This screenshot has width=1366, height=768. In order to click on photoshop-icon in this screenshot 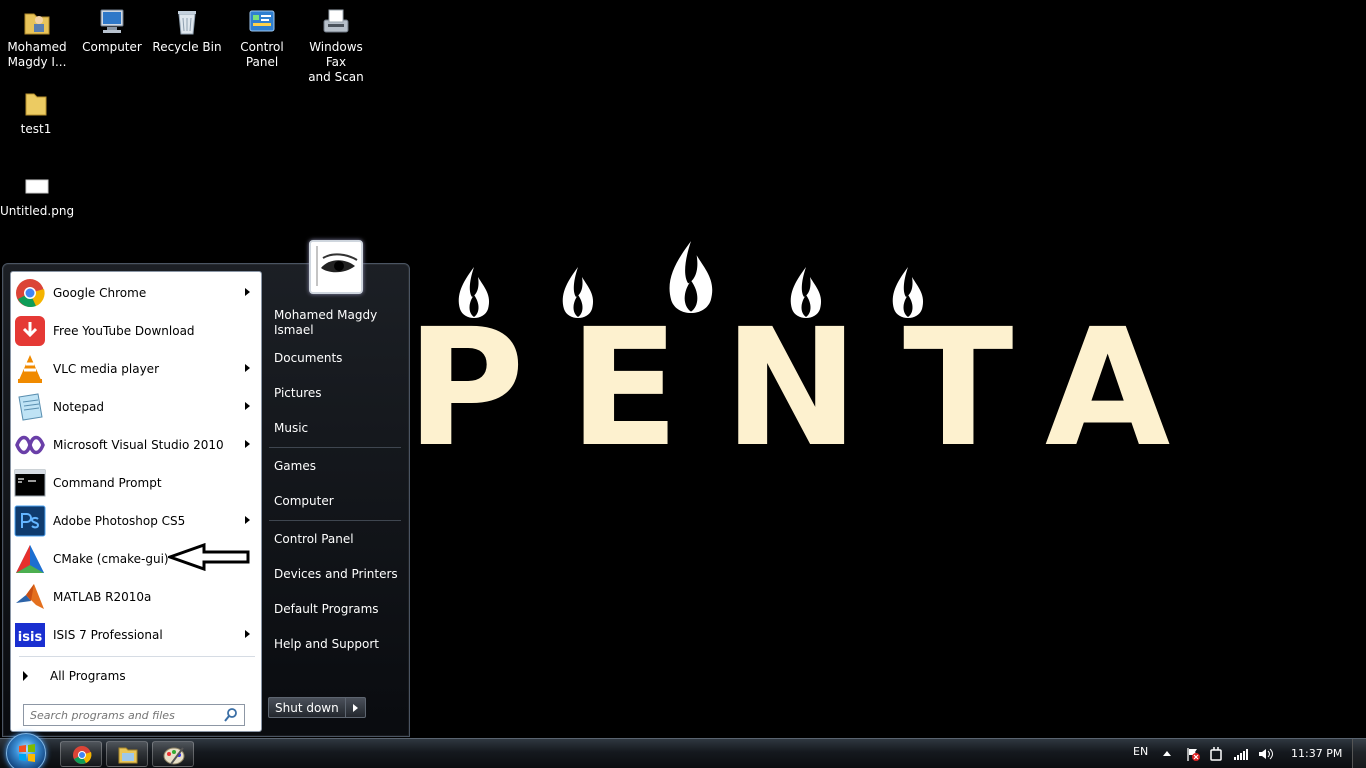, I will do `click(30, 521)`.